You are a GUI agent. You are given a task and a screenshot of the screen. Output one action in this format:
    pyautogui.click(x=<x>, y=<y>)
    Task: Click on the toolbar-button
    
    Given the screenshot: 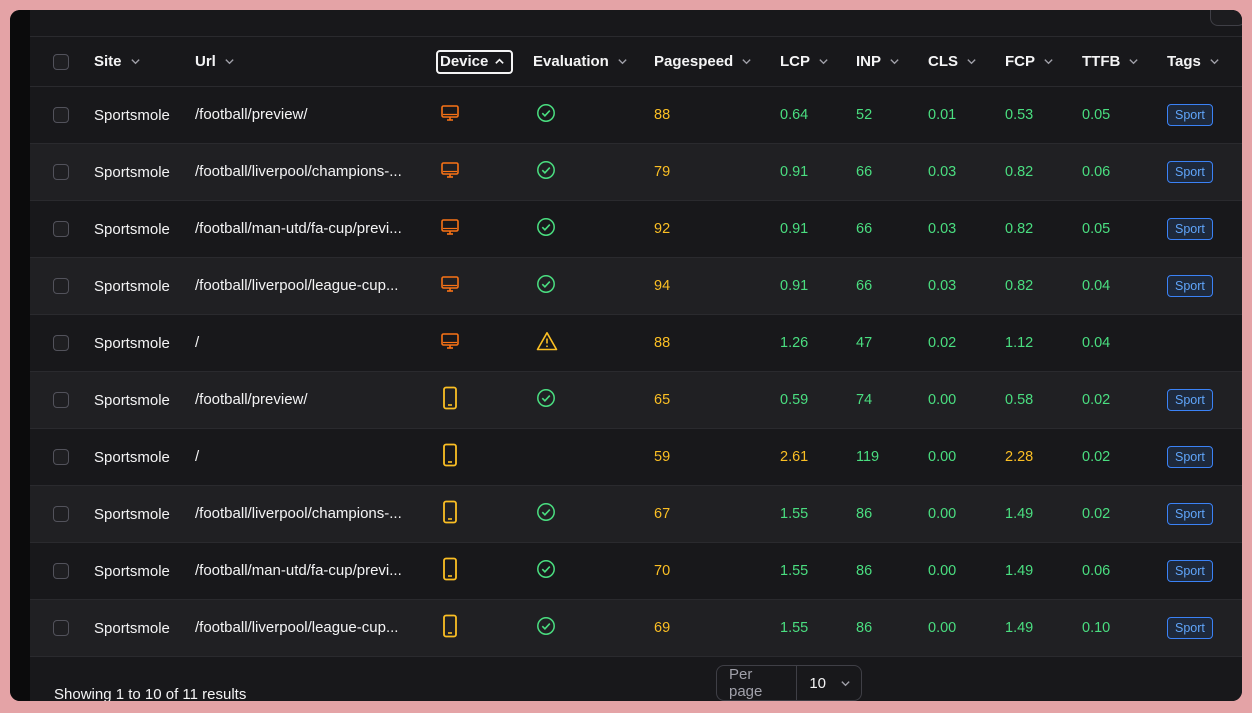 What is the action you would take?
    pyautogui.click(x=1226, y=18)
    